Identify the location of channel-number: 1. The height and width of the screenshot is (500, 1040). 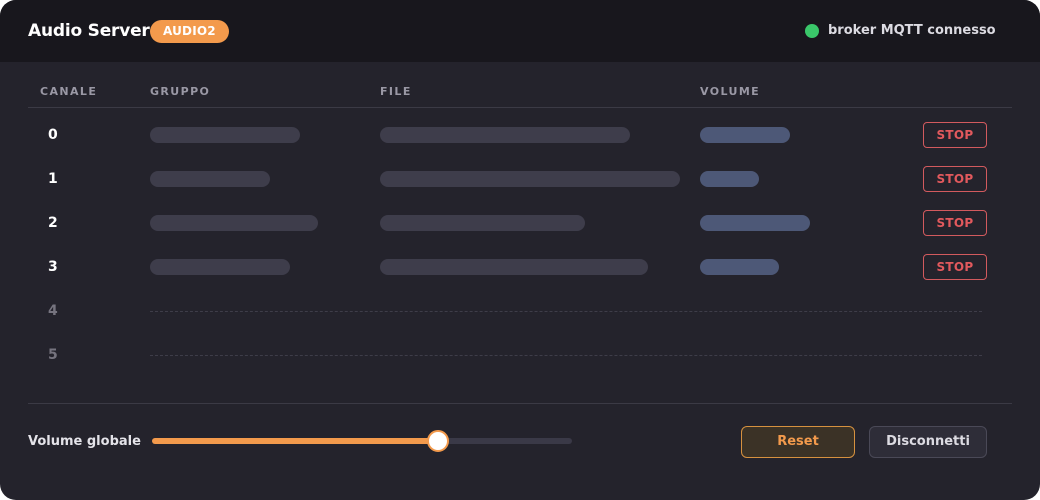
(53, 179).